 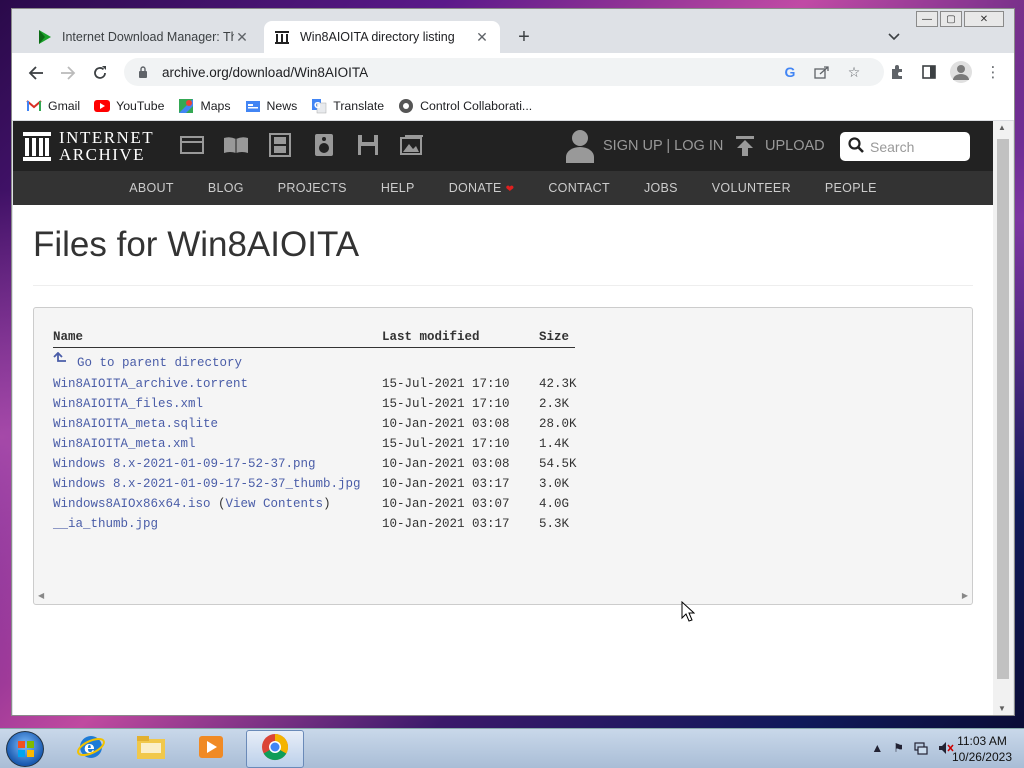 What do you see at coordinates (150, 384) in the screenshot?
I see `file-link: Win8AIOITA_archive.torrent` at bounding box center [150, 384].